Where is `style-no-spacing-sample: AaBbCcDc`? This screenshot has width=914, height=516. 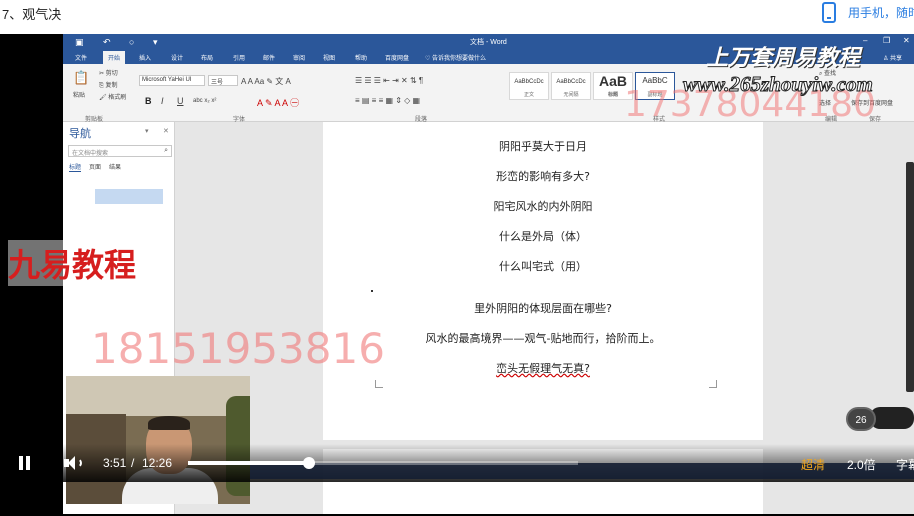
style-no-spacing-sample: AaBbCcDc is located at coordinates (571, 82).